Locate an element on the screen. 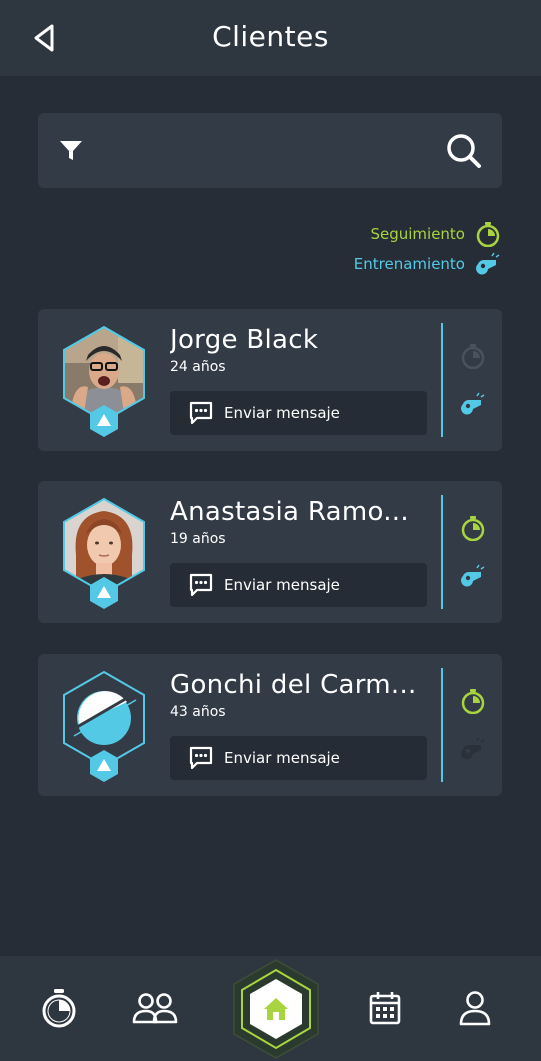  home-icon is located at coordinates (276, 1008).